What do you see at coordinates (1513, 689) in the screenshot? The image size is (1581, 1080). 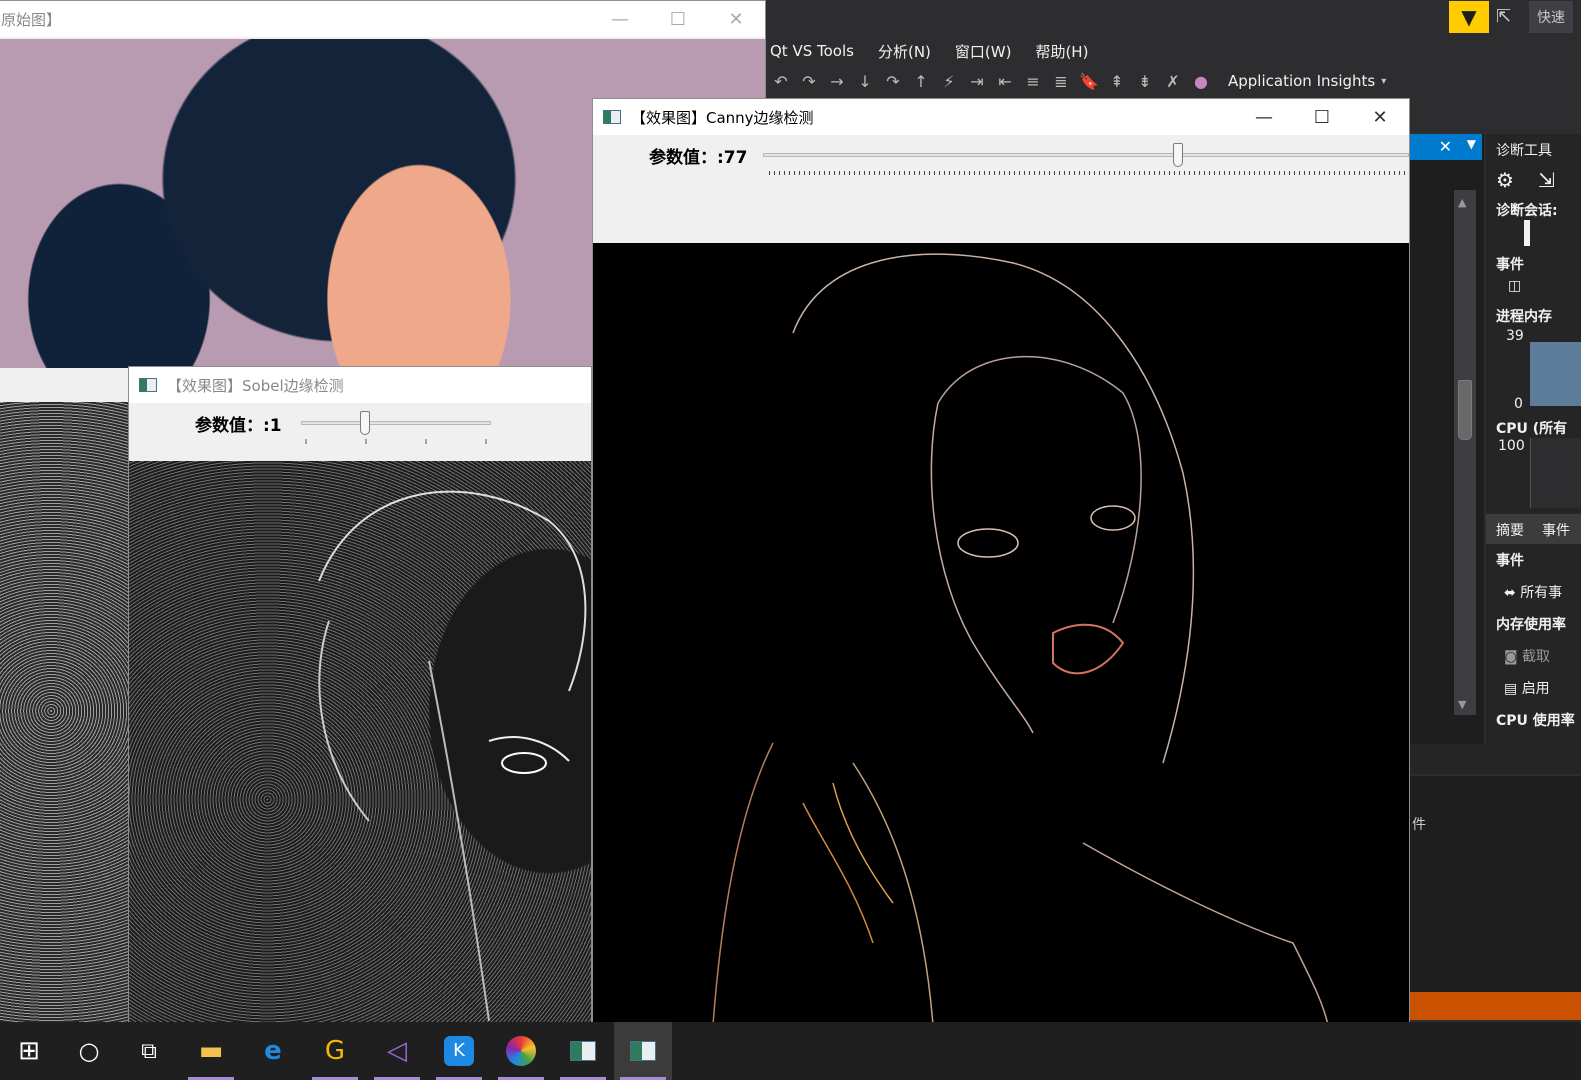 I see `heap-icon: ▤` at bounding box center [1513, 689].